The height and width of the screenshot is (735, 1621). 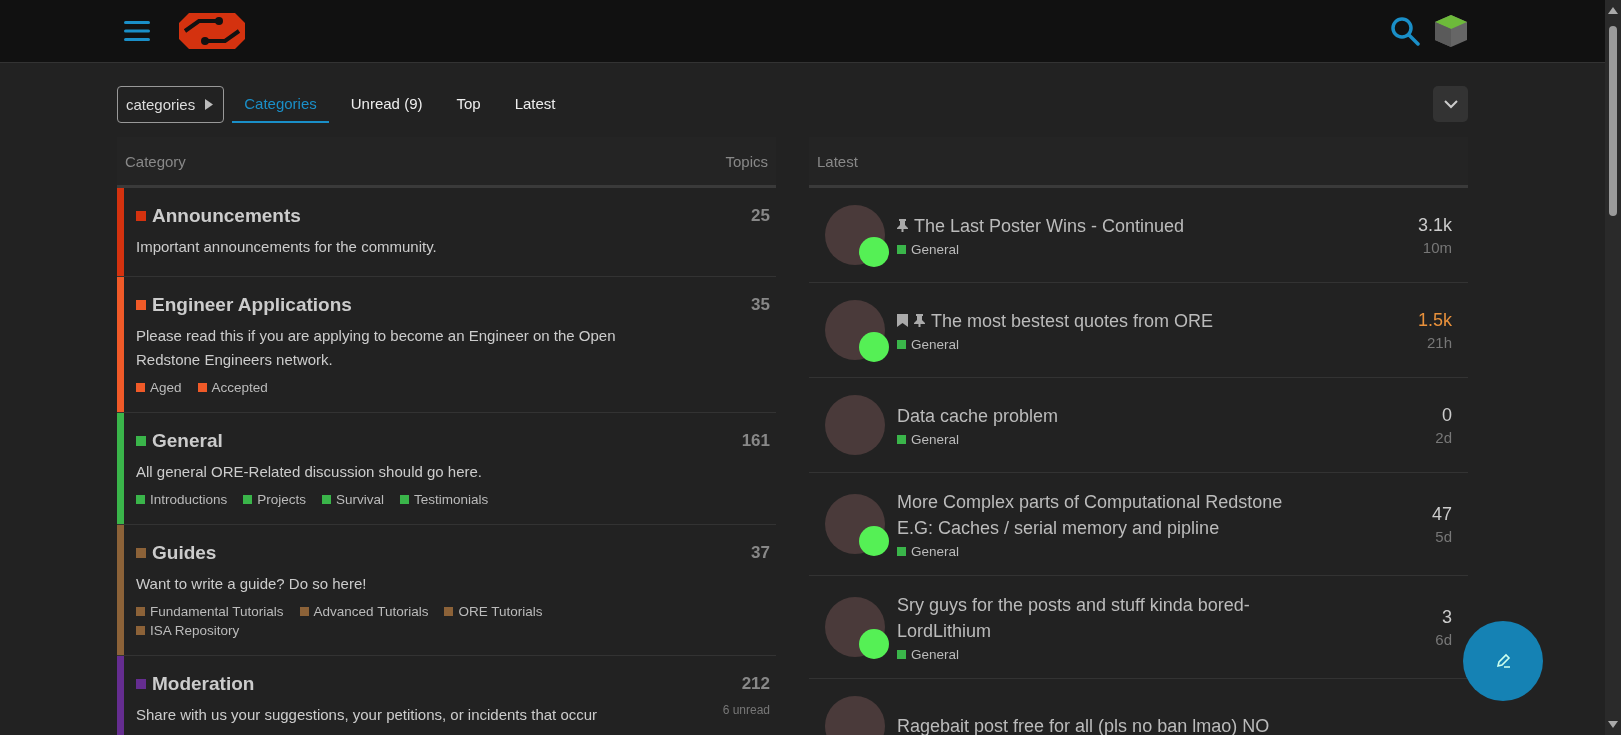 What do you see at coordinates (371, 611) in the screenshot?
I see `subcategory-link: Advanced Tutorials` at bounding box center [371, 611].